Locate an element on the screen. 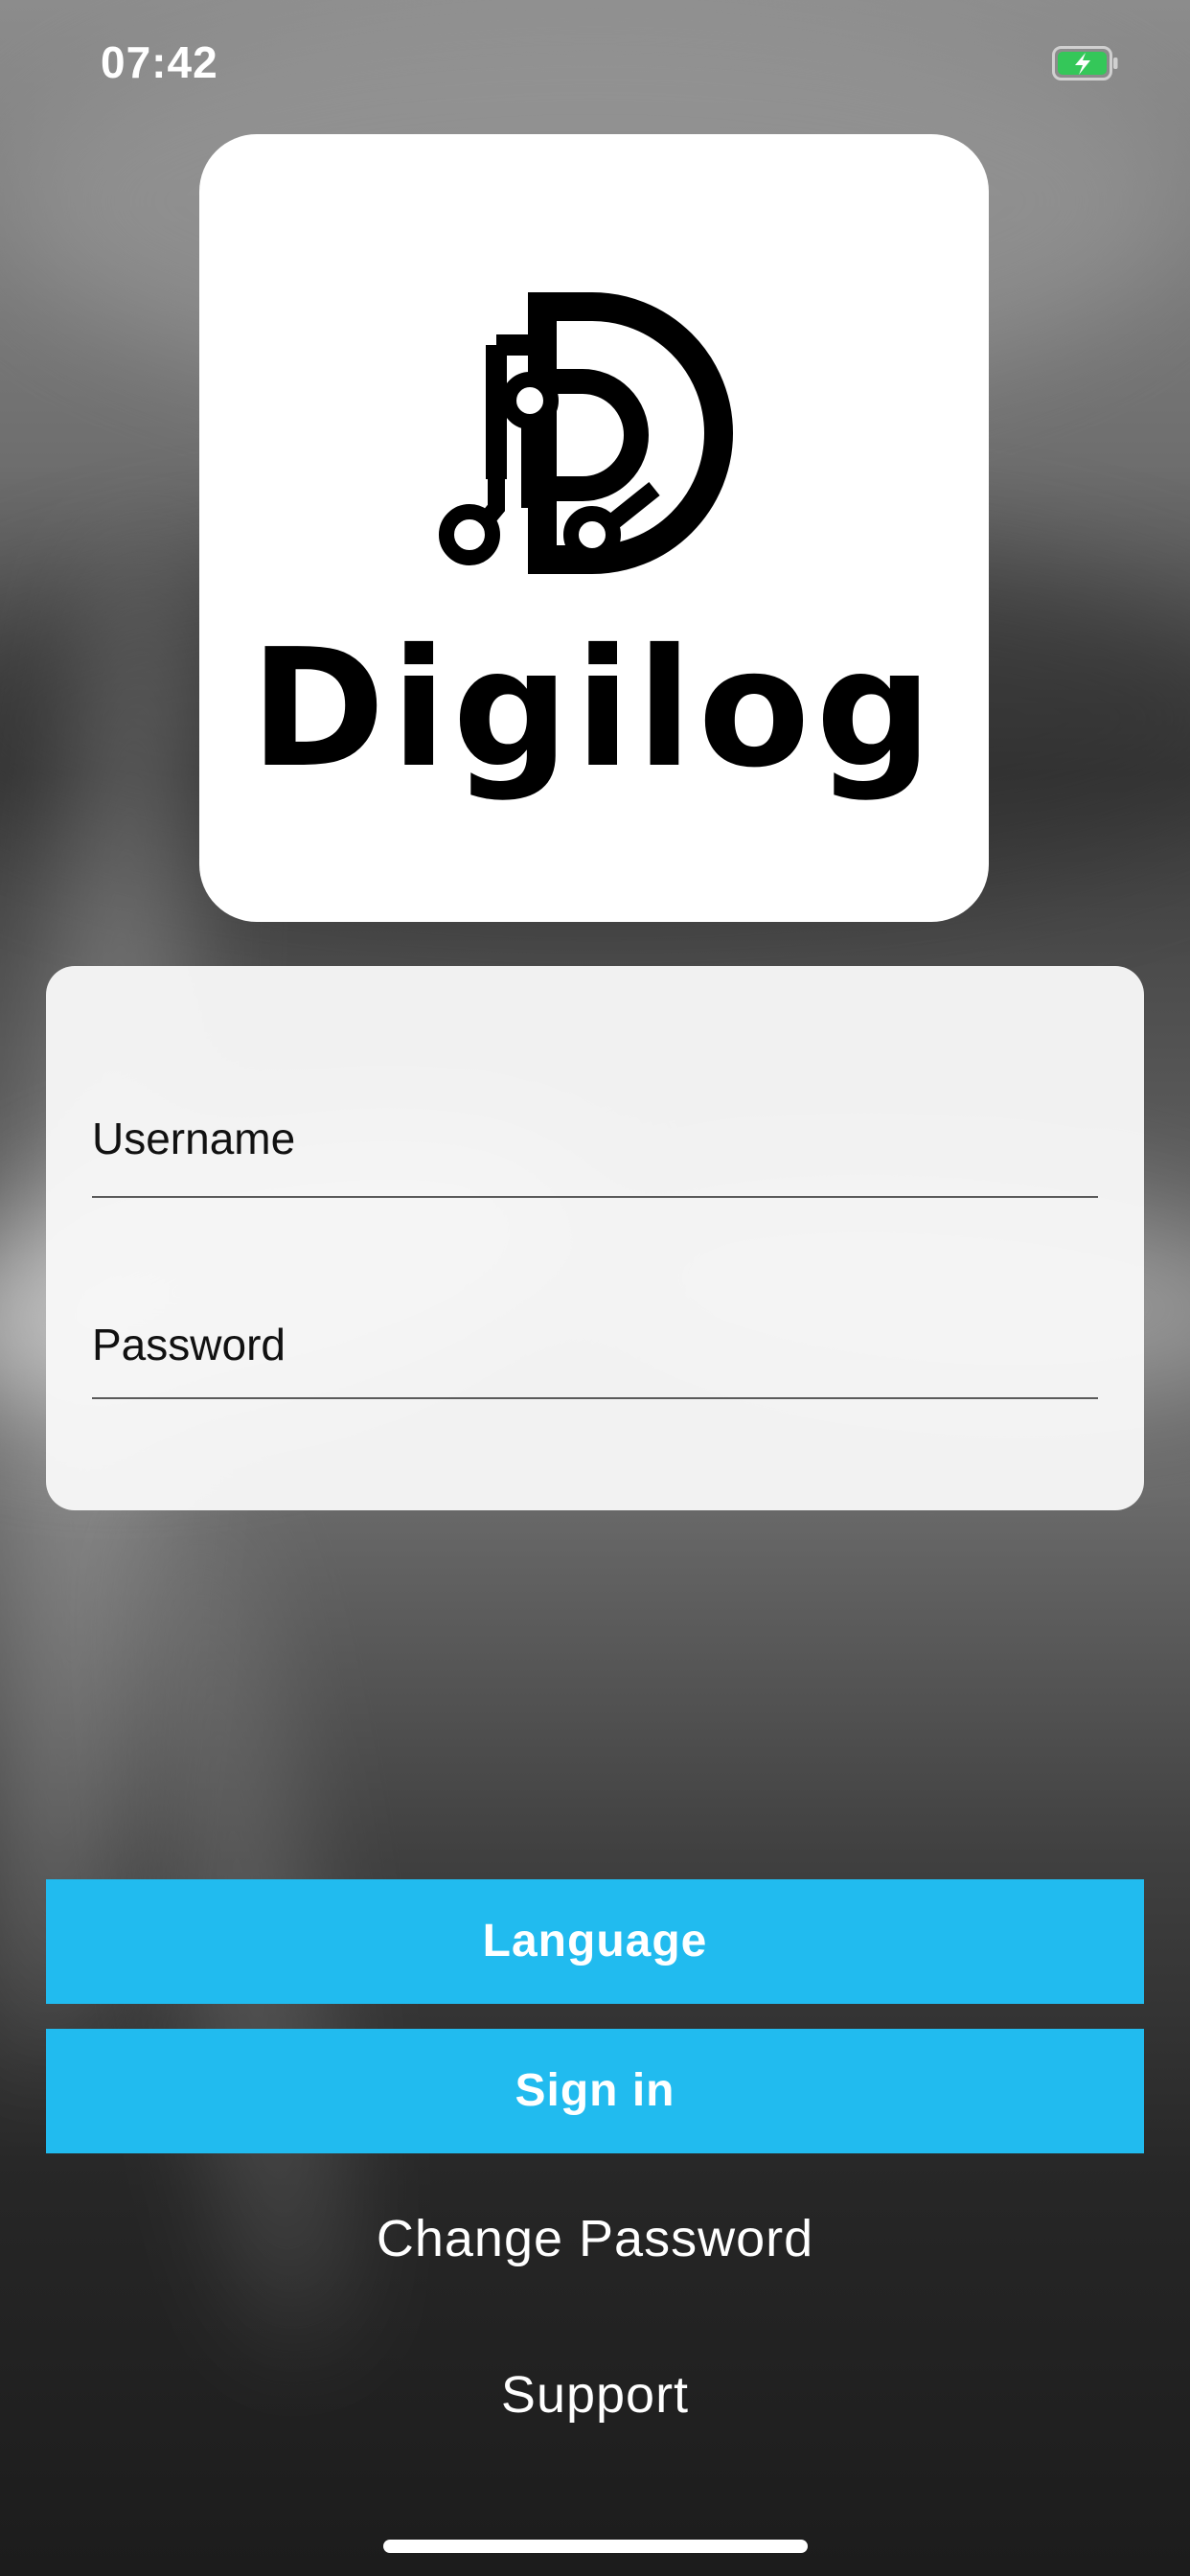  status-bar: 07:42 is located at coordinates (595, 63).